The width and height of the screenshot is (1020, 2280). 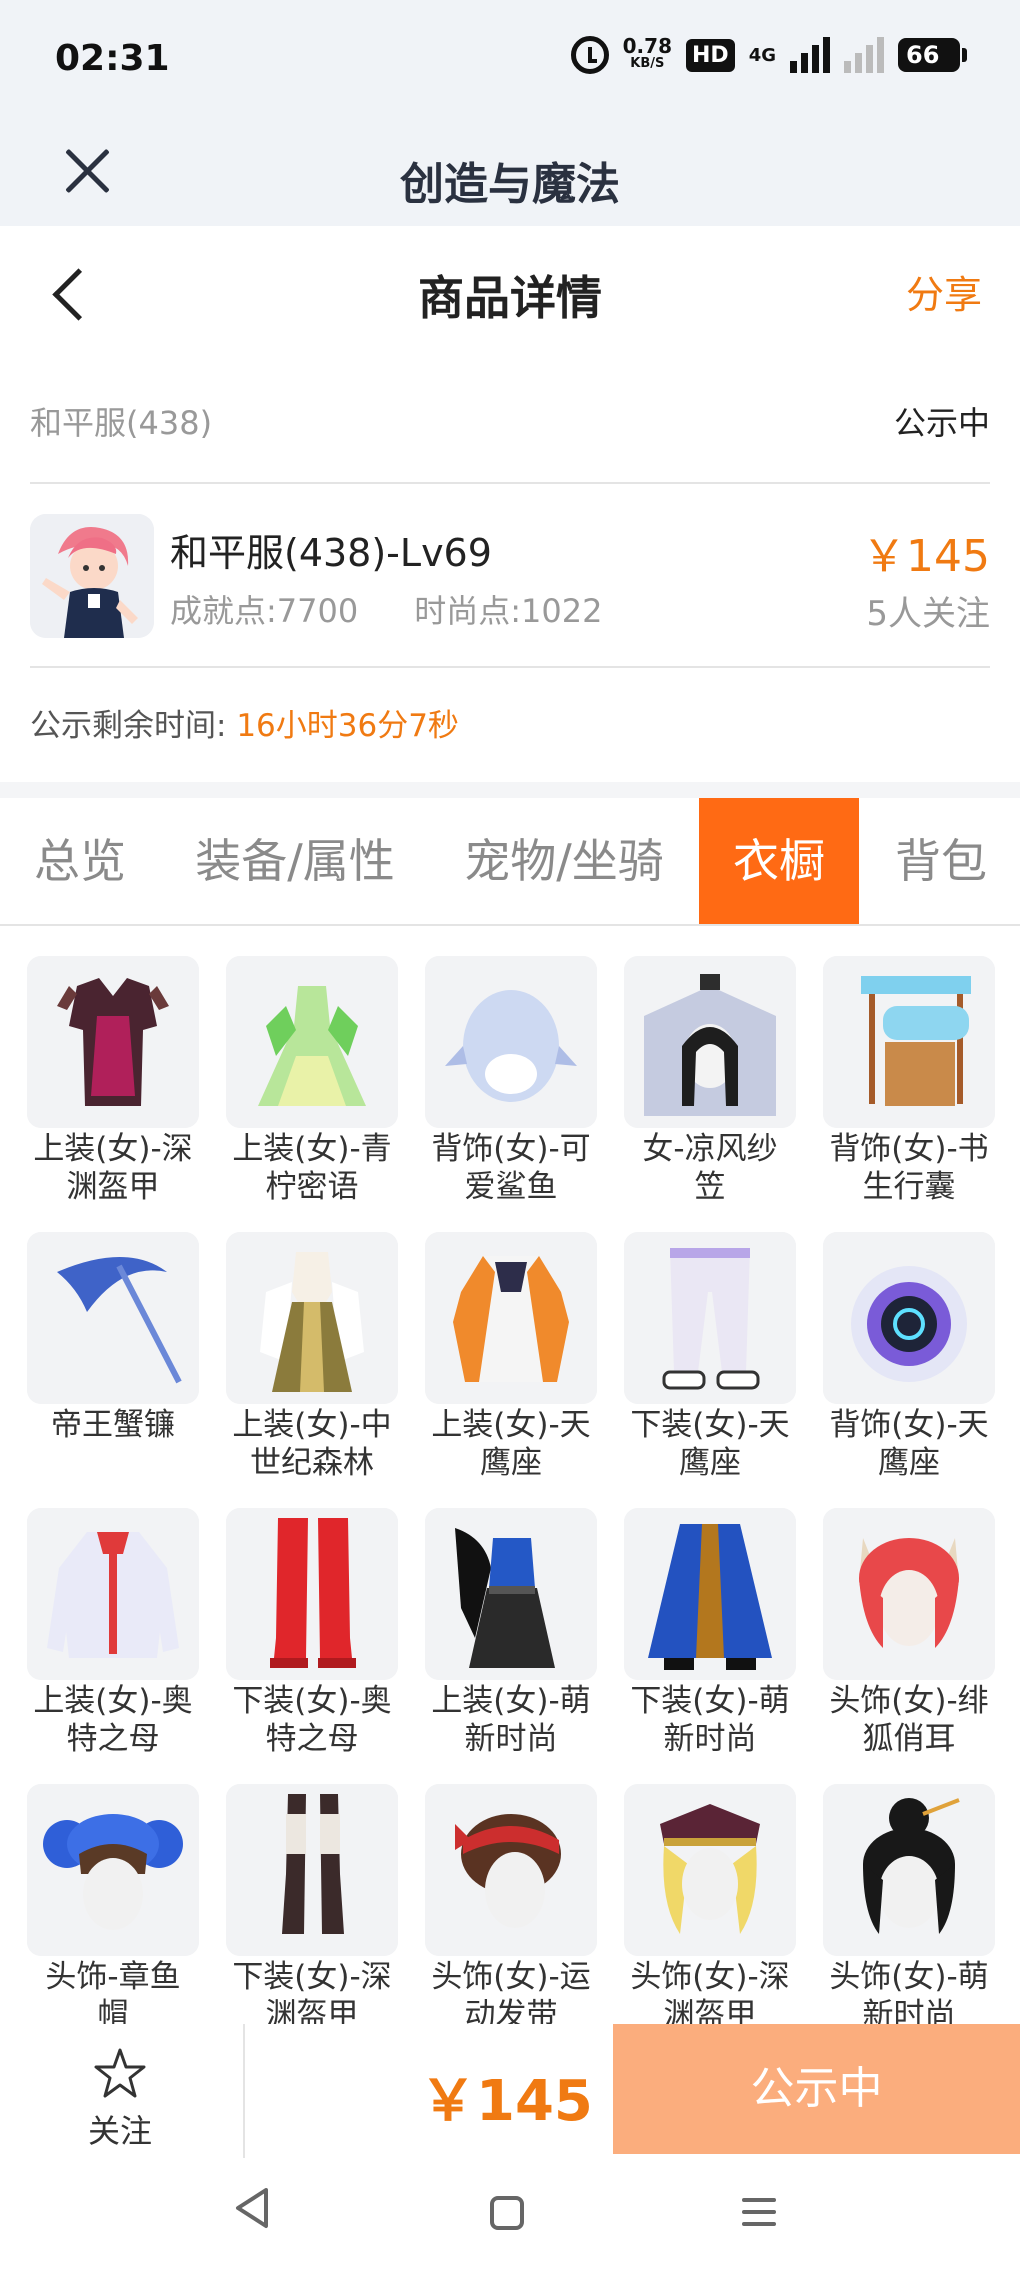 I want to click on armor-icon, so click(x=113, y=1042).